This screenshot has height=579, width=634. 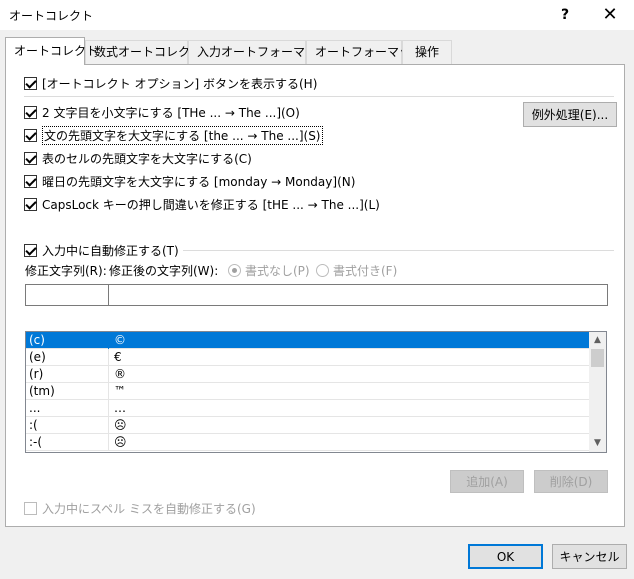 What do you see at coordinates (597, 358) in the screenshot?
I see `scrollbar-thumb` at bounding box center [597, 358].